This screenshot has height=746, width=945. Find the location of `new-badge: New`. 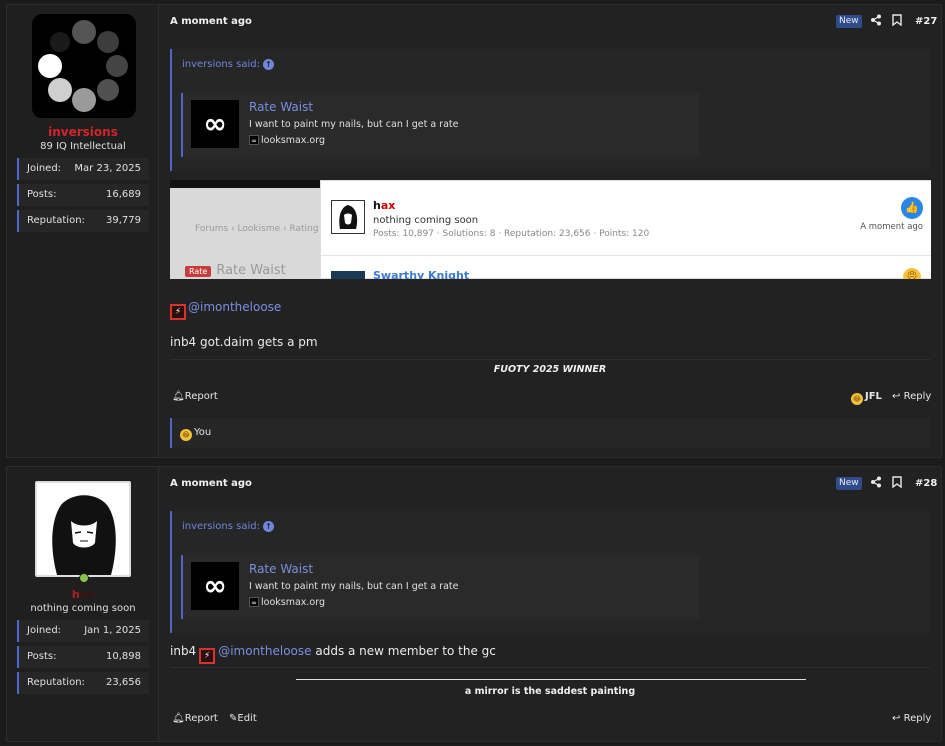

new-badge: New is located at coordinates (849, 483).